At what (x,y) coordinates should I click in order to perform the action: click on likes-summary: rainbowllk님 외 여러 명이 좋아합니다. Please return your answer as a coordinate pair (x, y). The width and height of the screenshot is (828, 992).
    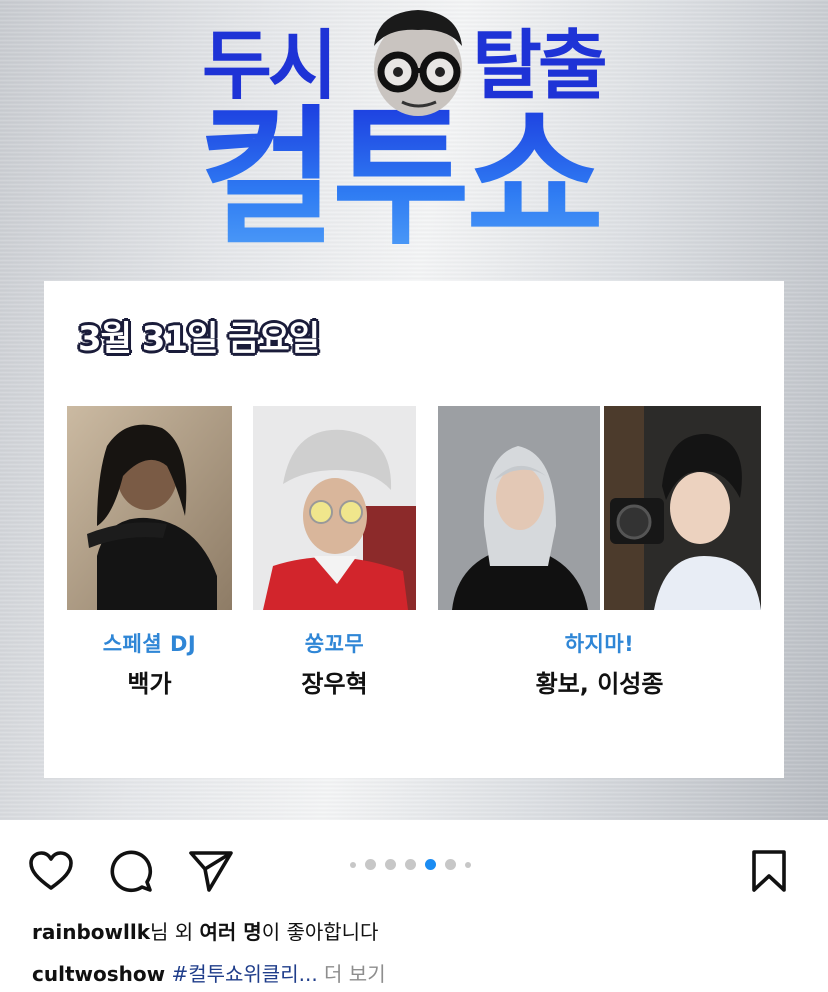
    Looking at the image, I should click on (205, 930).